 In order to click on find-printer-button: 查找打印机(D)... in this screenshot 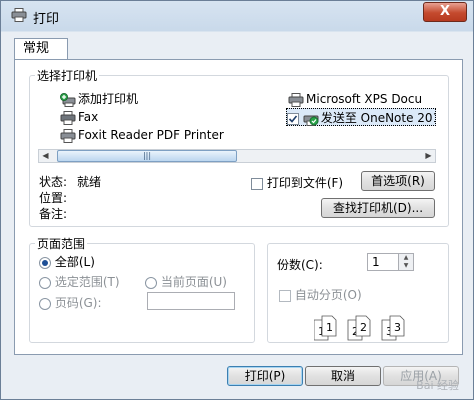, I will do `click(378, 208)`.